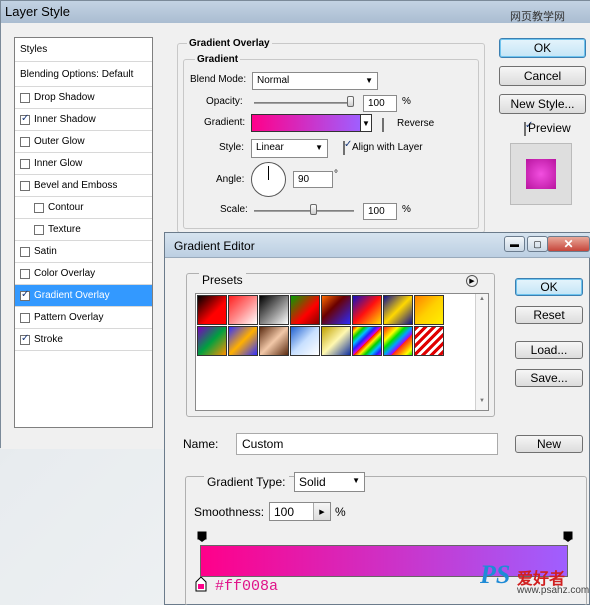  I want to click on opacity-stop-right-icon, so click(568, 537).